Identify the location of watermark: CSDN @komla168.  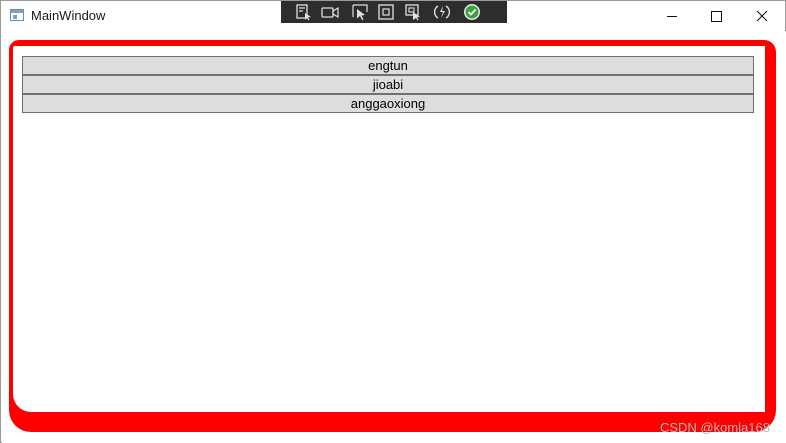
(714, 427).